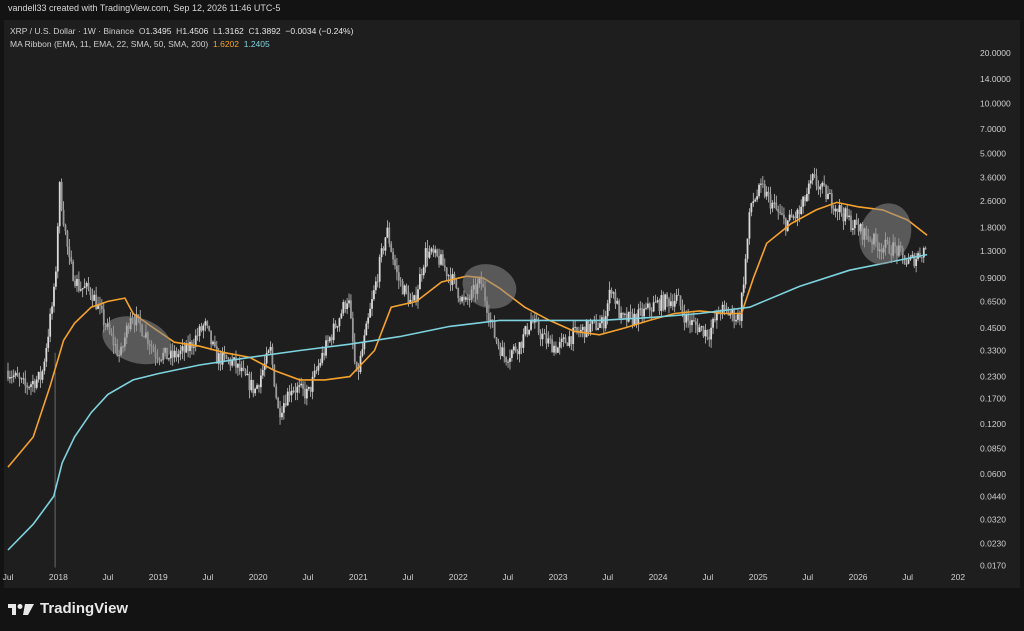 The image size is (1024, 631). Describe the element at coordinates (358, 577) in the screenshot. I see `x-tick-label: 2021` at that location.